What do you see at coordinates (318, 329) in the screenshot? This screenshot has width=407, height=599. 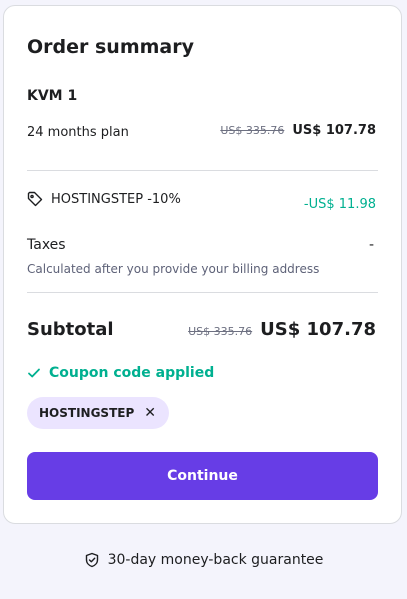 I see `subtotal-new-price: US$ 107.78` at bounding box center [318, 329].